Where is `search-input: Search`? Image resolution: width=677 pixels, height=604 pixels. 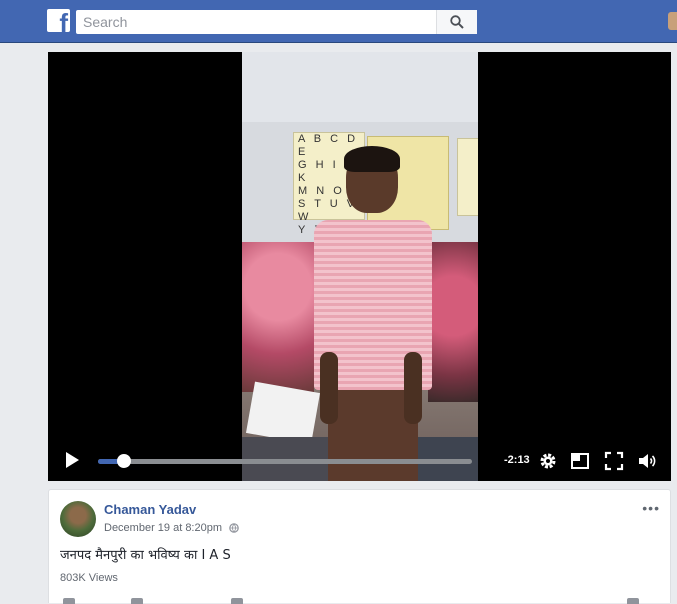 search-input: Search is located at coordinates (105, 22).